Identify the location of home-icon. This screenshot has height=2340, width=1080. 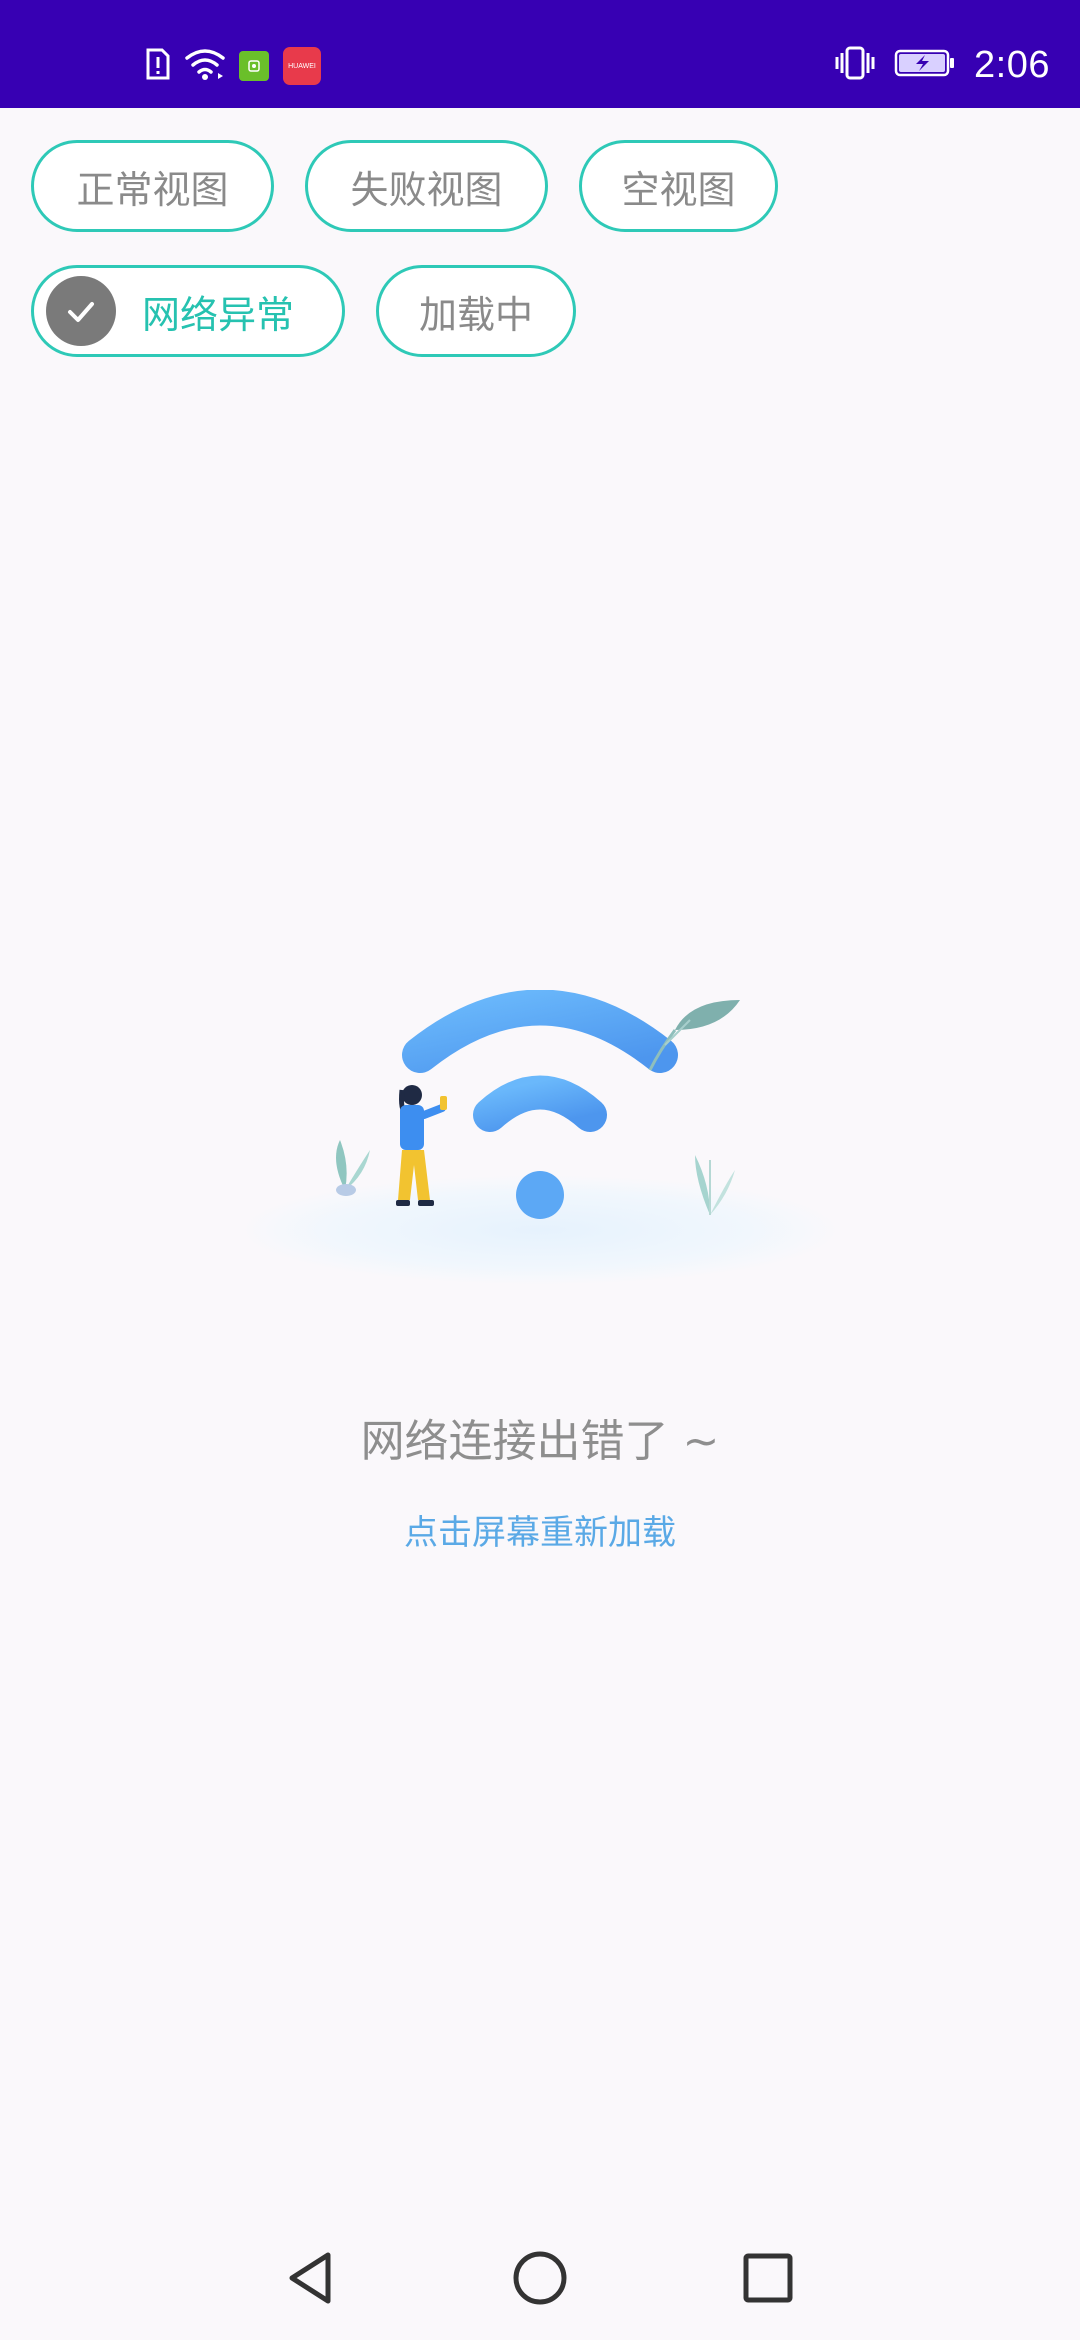
(540, 2278).